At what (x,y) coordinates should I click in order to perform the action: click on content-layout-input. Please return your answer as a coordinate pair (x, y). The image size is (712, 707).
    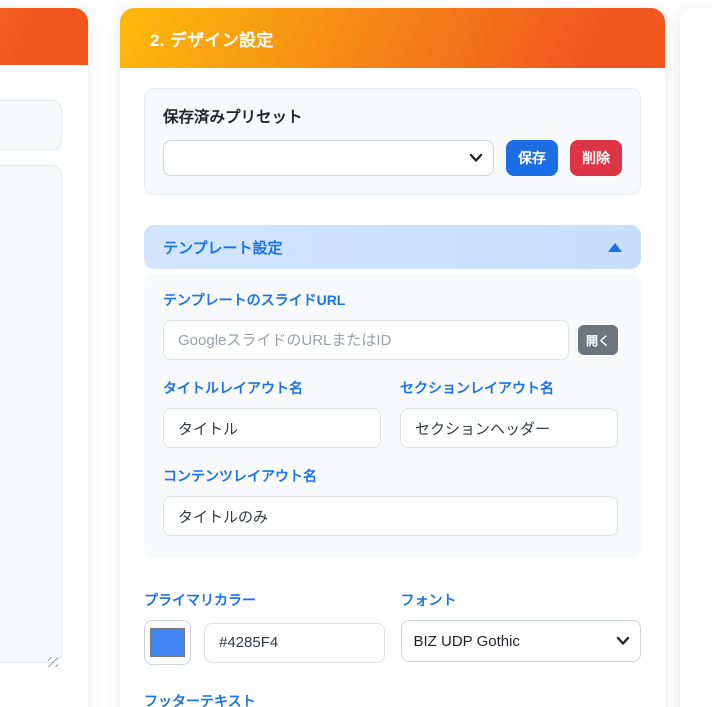
    Looking at the image, I should click on (390, 516).